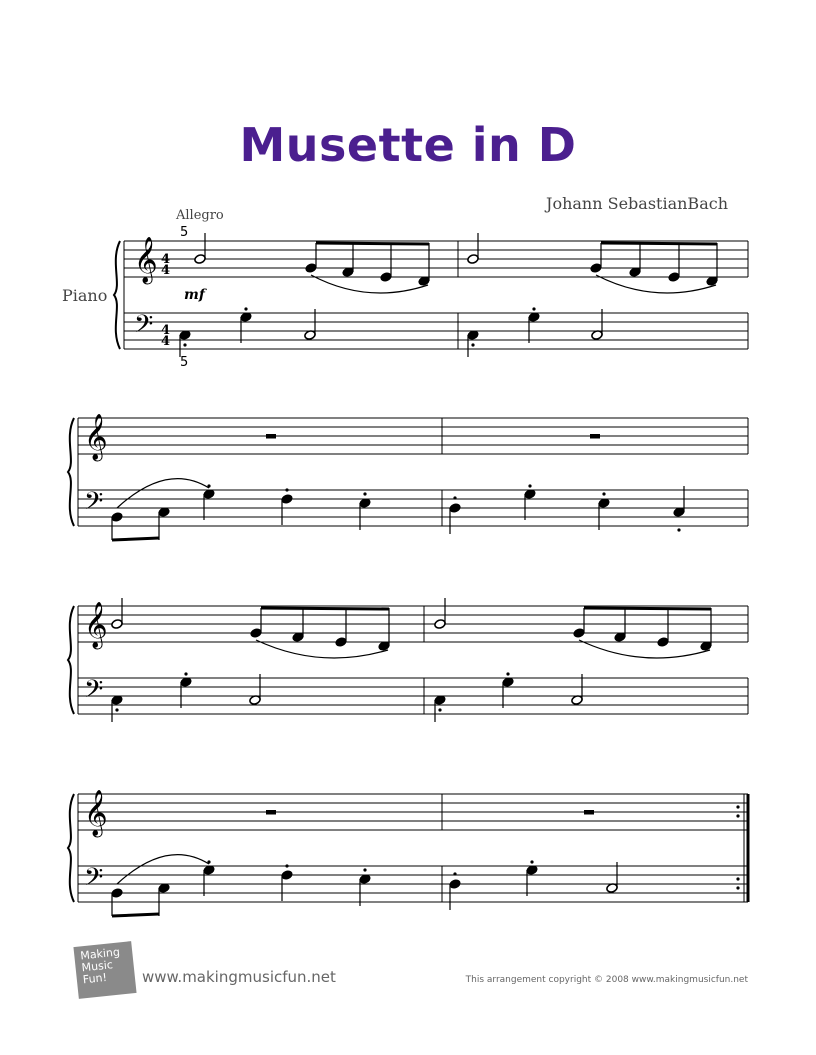 The width and height of the screenshot is (816, 1055). I want to click on website-link: www.makingmusicfun.net, so click(239, 977).